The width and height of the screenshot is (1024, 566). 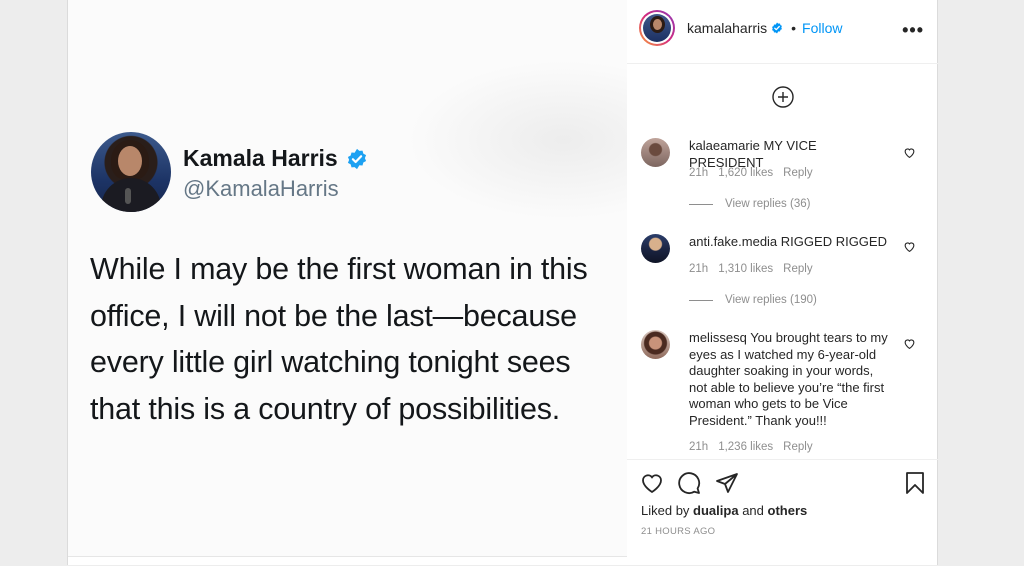 I want to click on comment-meta: 21h 1,310 likes Reply, so click(x=751, y=269).